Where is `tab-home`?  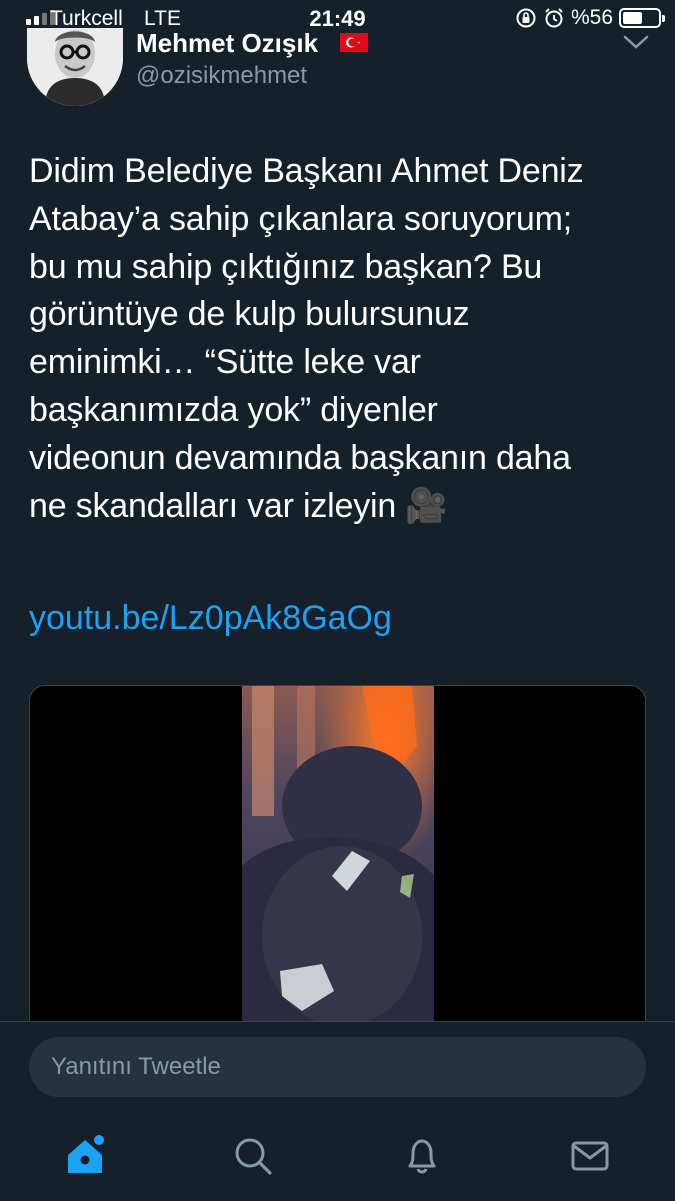
tab-home is located at coordinates (85, 1156).